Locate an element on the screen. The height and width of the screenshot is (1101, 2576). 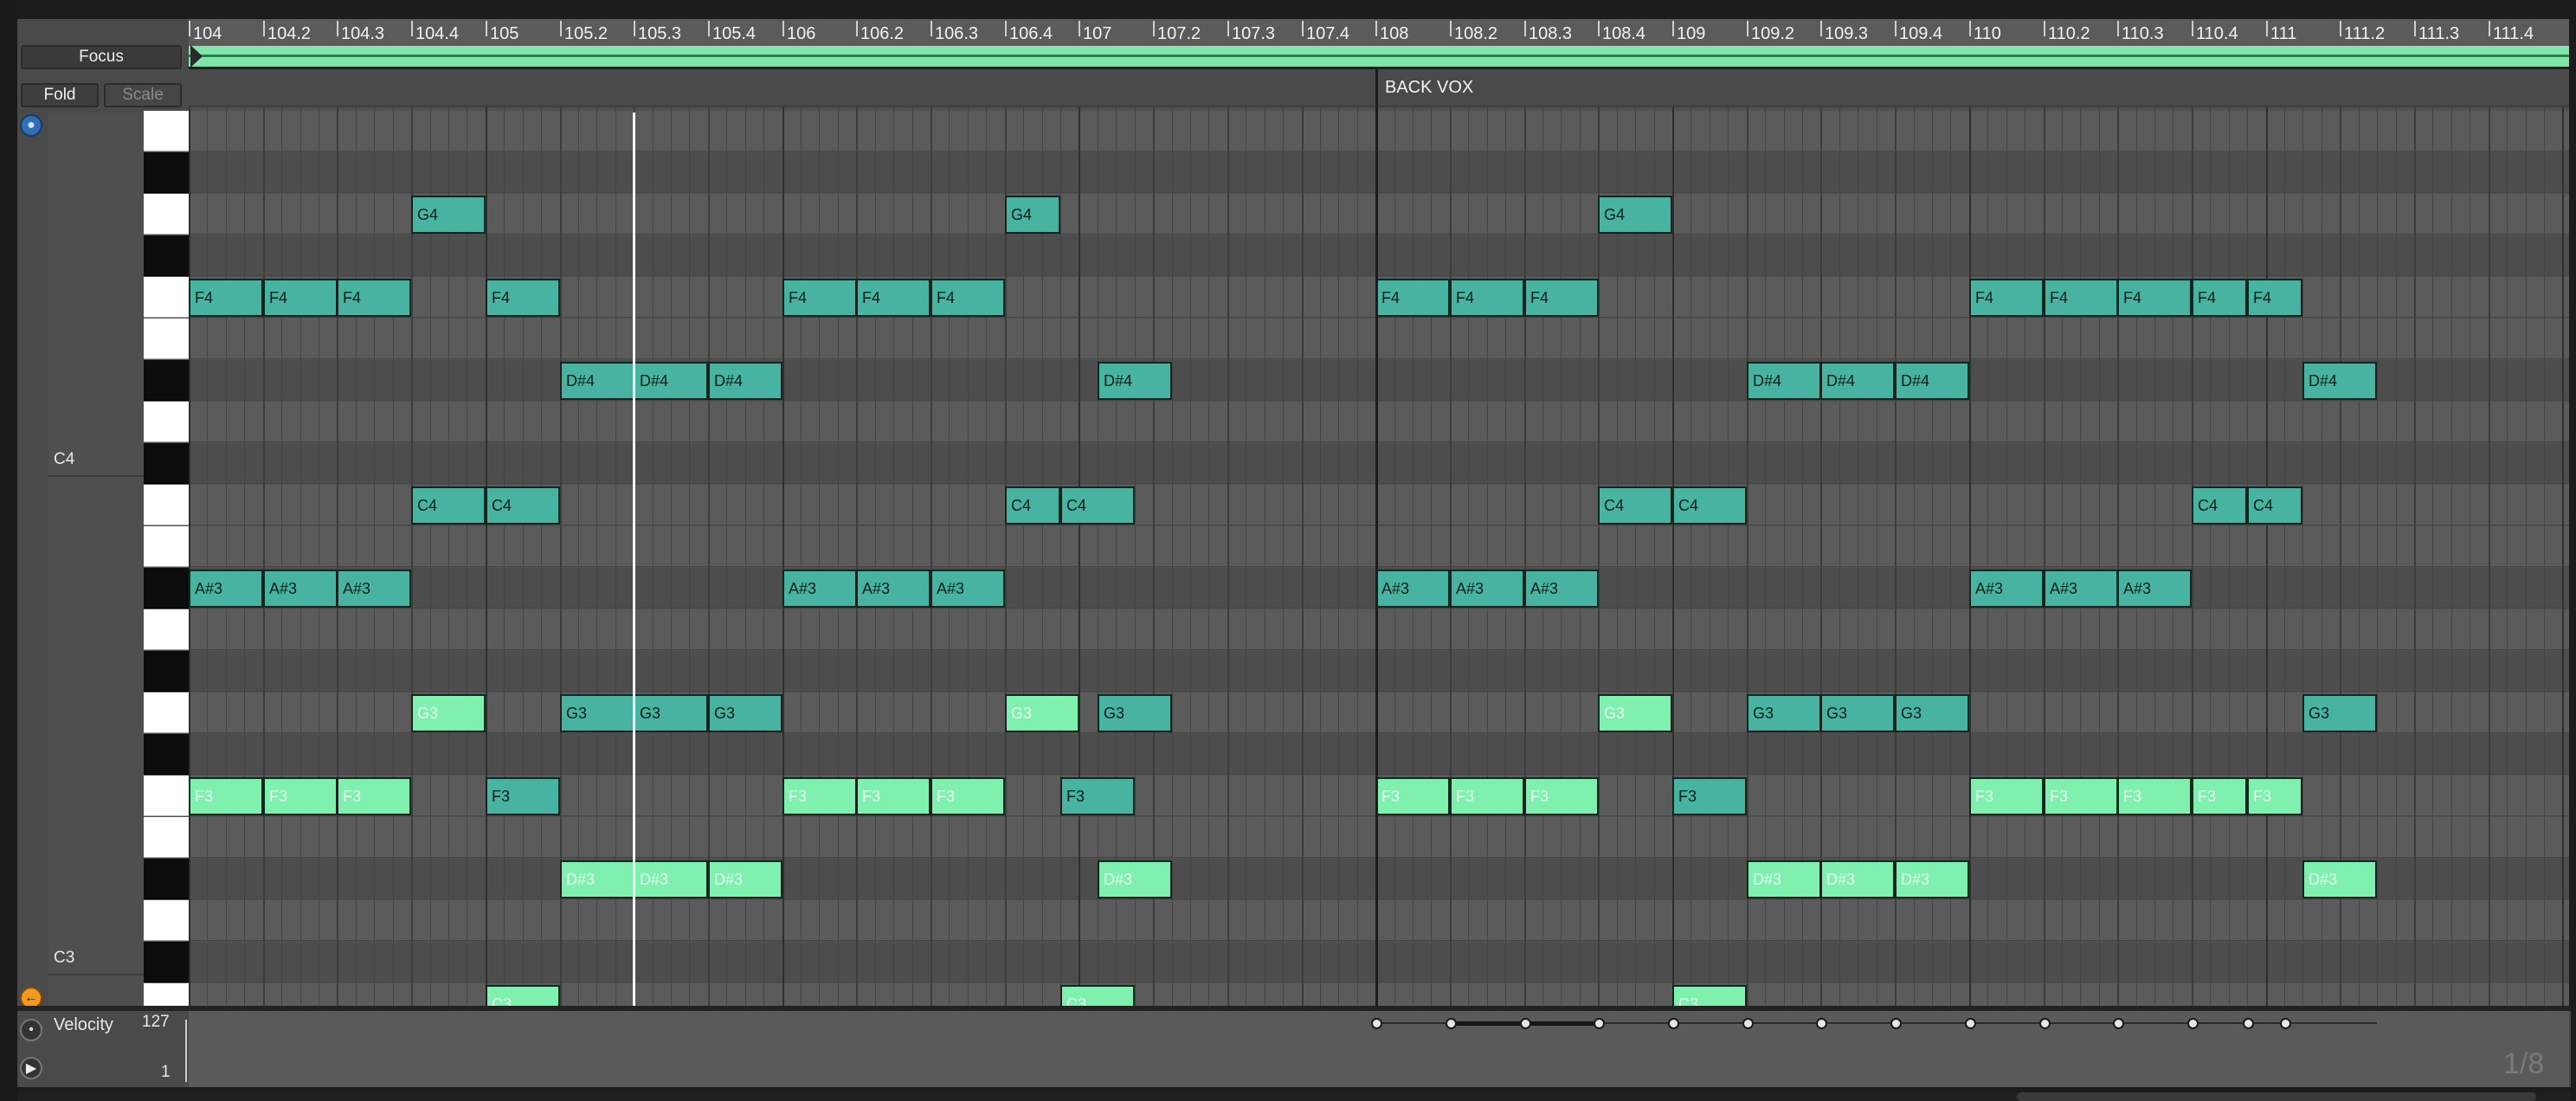
piano-key-a4 is located at coordinates (166, 131).